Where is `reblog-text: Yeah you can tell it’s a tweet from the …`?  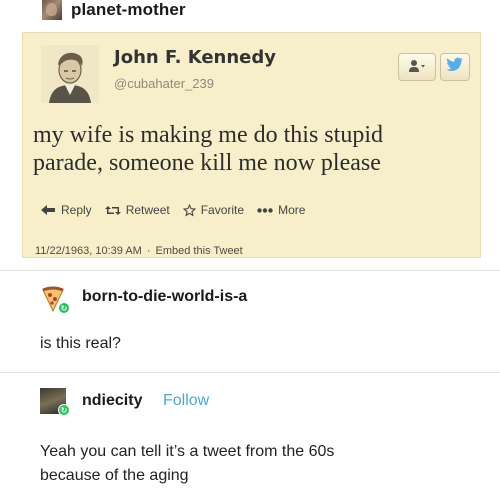
reblog-text: Yeah you can tell it’s a tweet from the … is located at coordinates (187, 464).